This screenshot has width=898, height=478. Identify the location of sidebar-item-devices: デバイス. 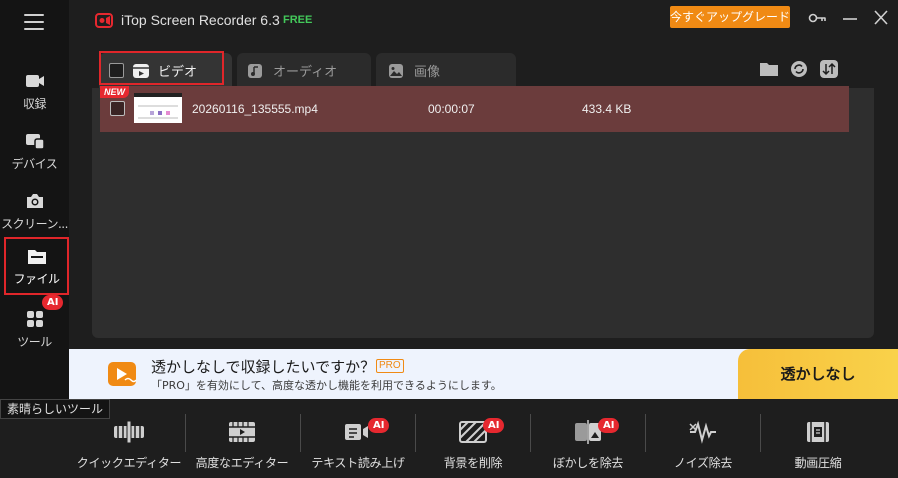
(34, 151).